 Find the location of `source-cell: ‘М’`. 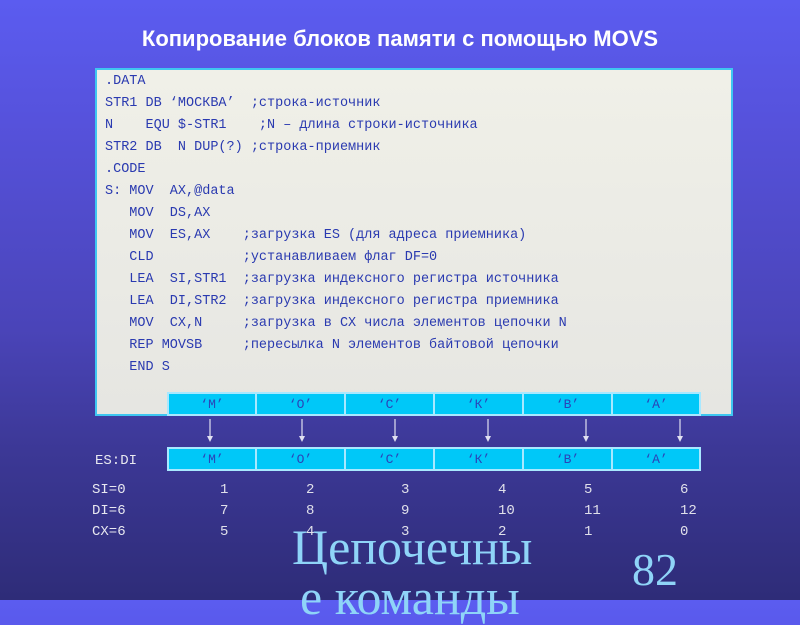

source-cell: ‘М’ is located at coordinates (211, 404).